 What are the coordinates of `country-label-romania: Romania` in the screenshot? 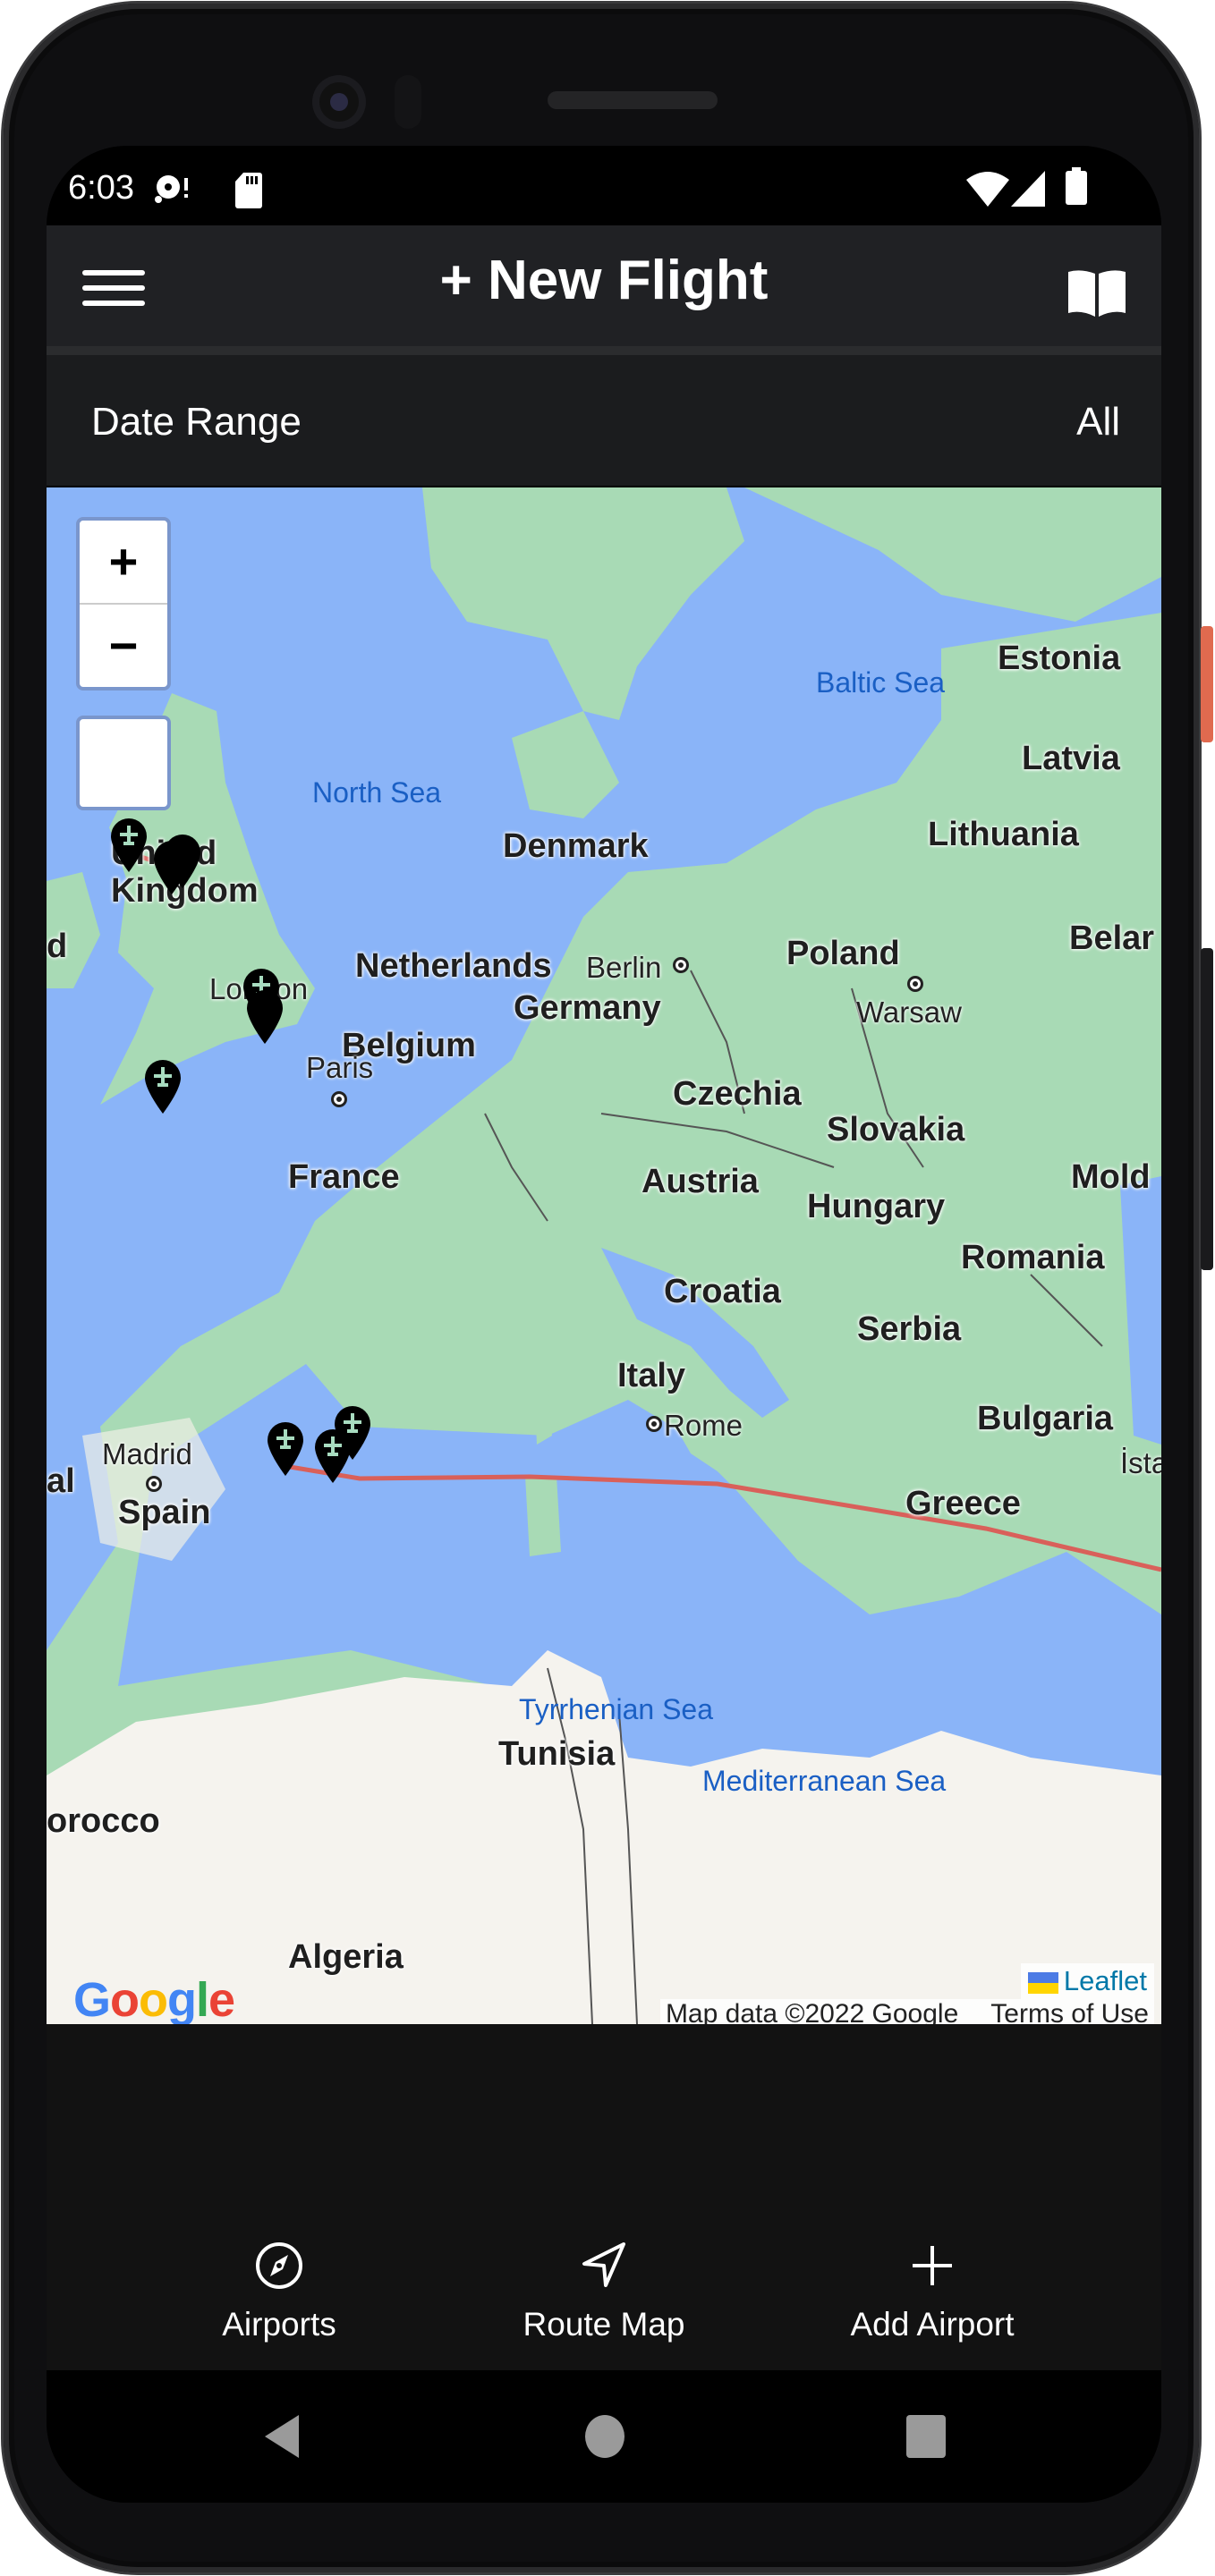 It's located at (1033, 1257).